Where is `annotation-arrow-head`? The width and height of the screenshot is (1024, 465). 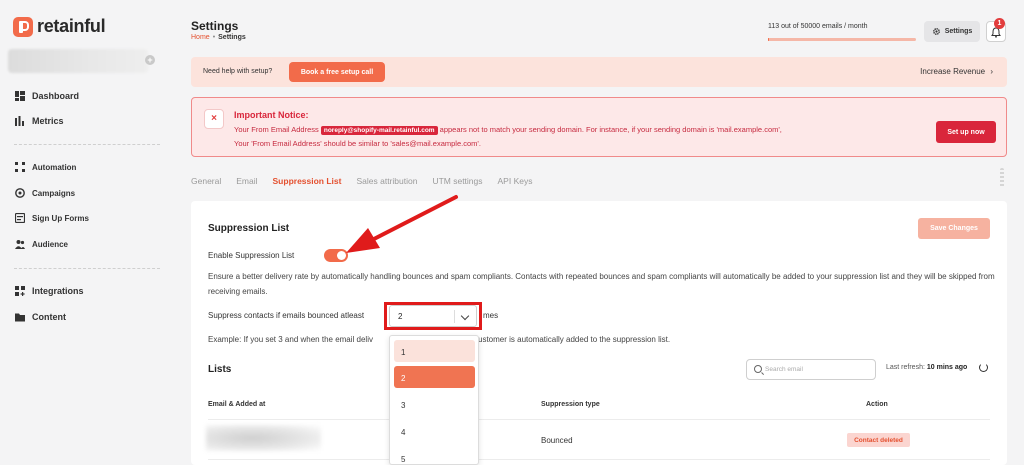
annotation-arrow-head is located at coordinates (363, 240).